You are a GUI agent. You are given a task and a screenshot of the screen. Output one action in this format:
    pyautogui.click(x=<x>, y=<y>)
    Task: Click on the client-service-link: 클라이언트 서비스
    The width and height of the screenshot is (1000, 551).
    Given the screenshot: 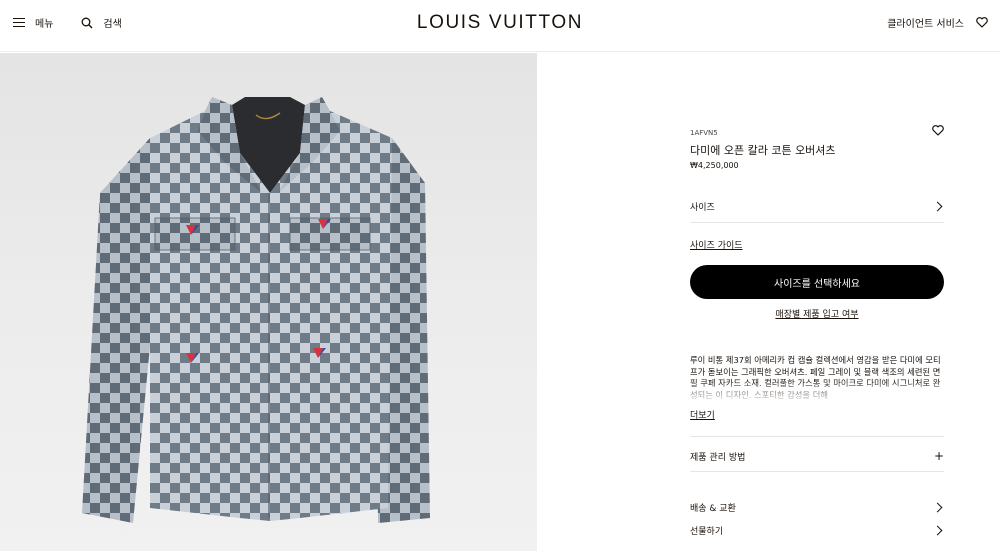 What is the action you would take?
    pyautogui.click(x=925, y=22)
    